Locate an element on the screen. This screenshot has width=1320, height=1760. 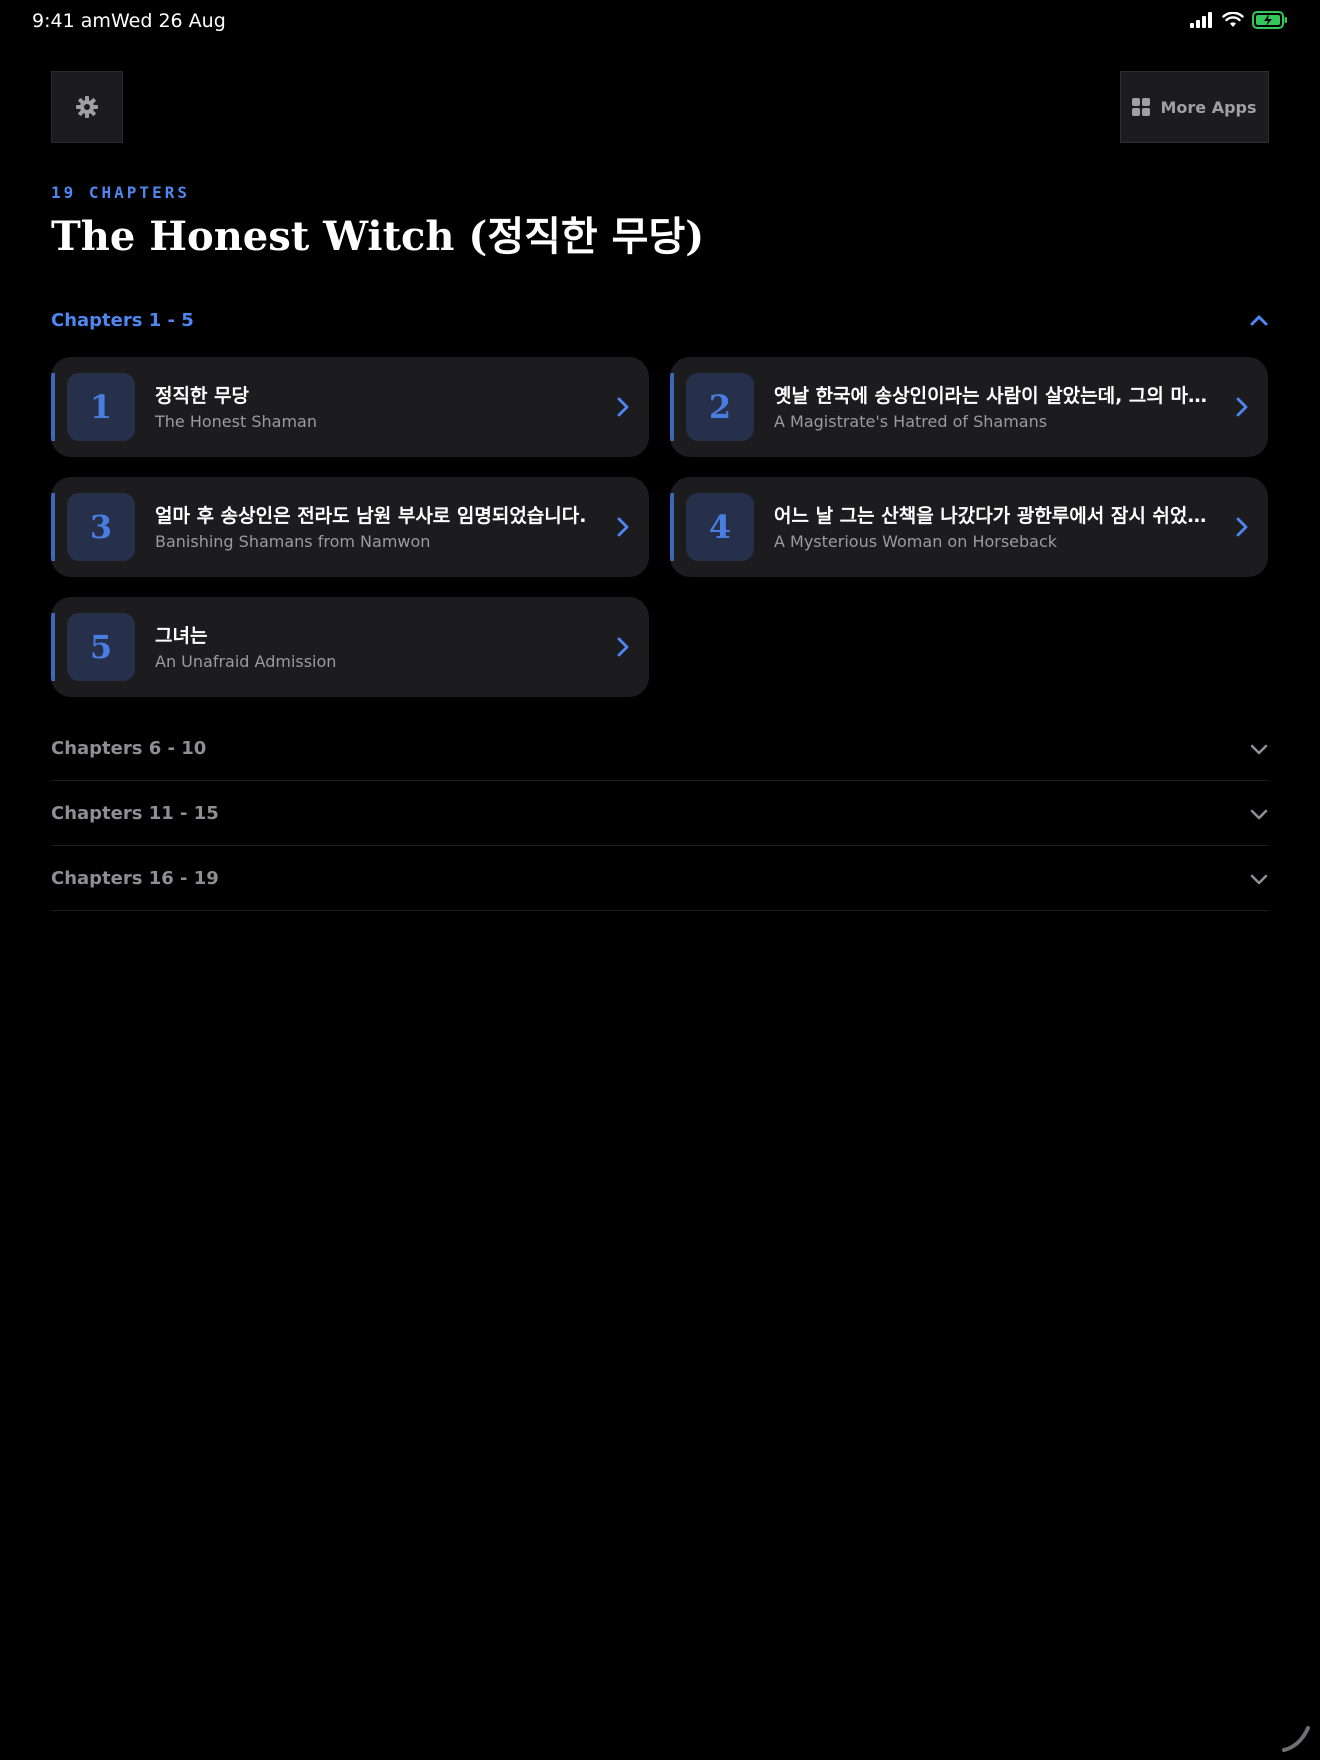
chapter-number: 2 is located at coordinates (720, 407).